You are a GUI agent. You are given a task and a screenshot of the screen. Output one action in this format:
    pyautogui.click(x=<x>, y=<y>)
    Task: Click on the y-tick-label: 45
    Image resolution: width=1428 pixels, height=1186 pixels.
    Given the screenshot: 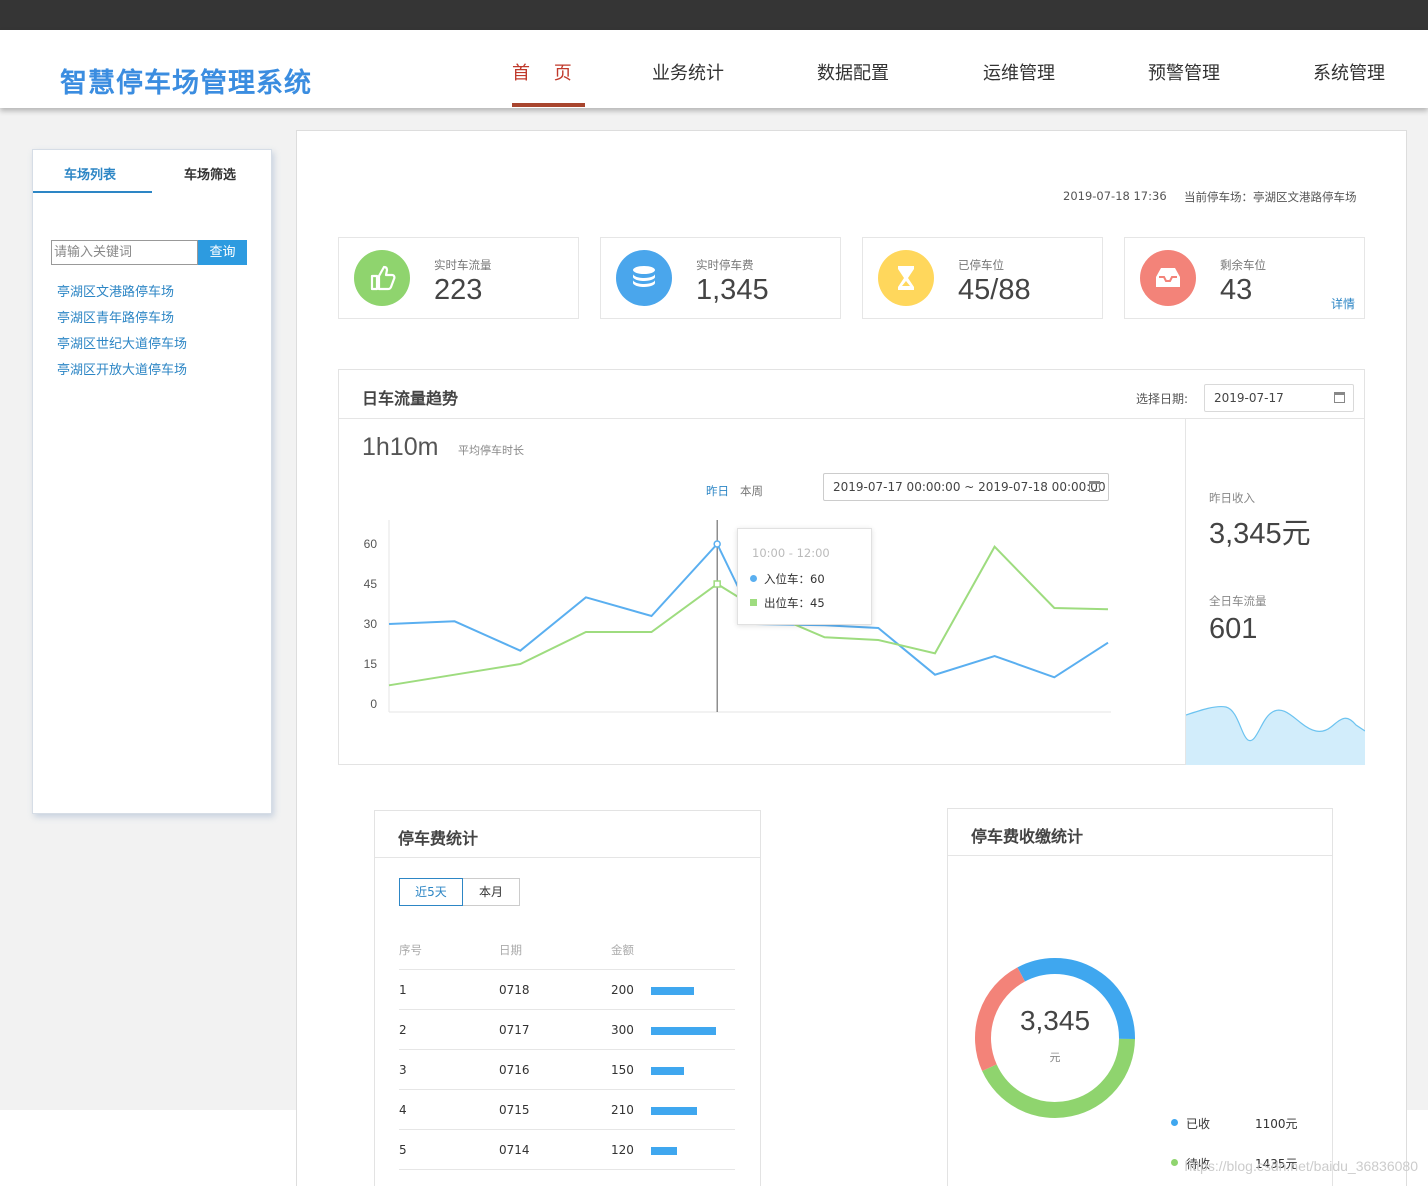 What is the action you would take?
    pyautogui.click(x=371, y=584)
    